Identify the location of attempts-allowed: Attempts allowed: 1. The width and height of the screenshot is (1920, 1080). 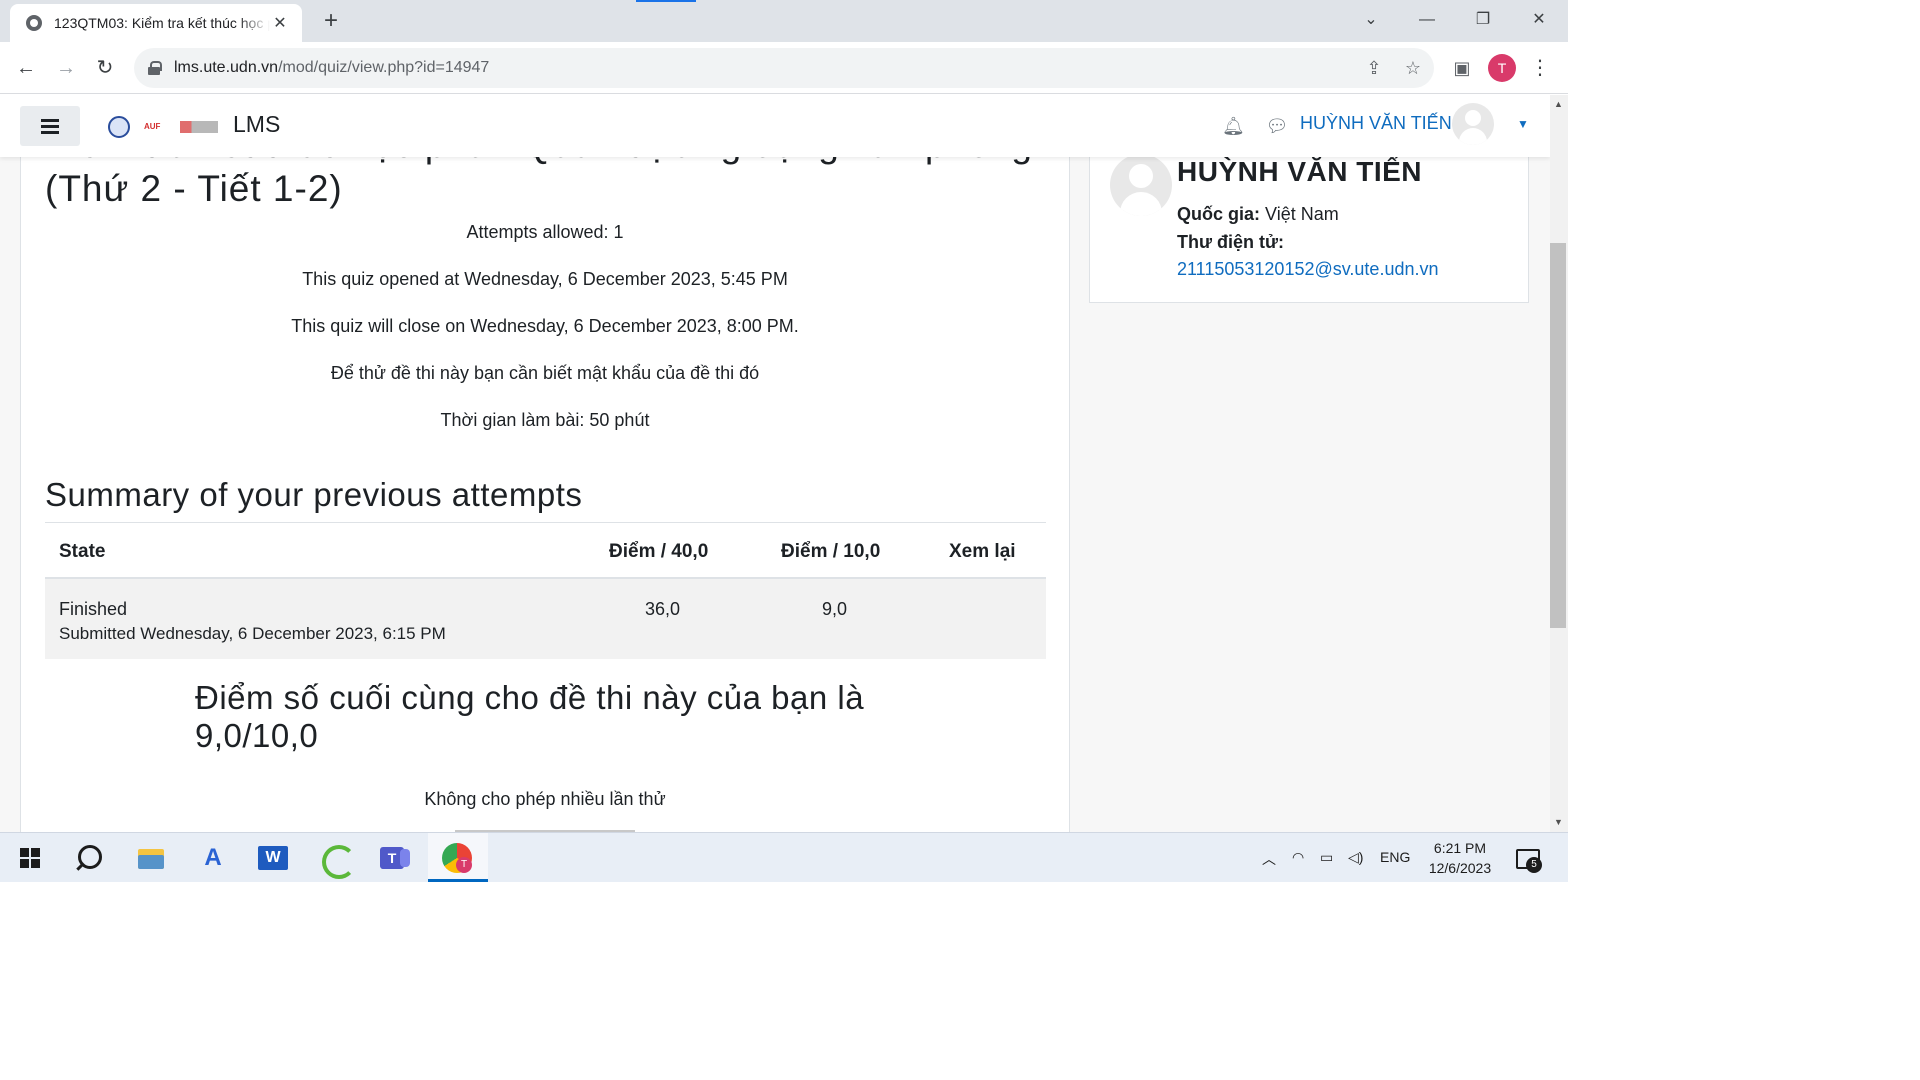
(545, 232).